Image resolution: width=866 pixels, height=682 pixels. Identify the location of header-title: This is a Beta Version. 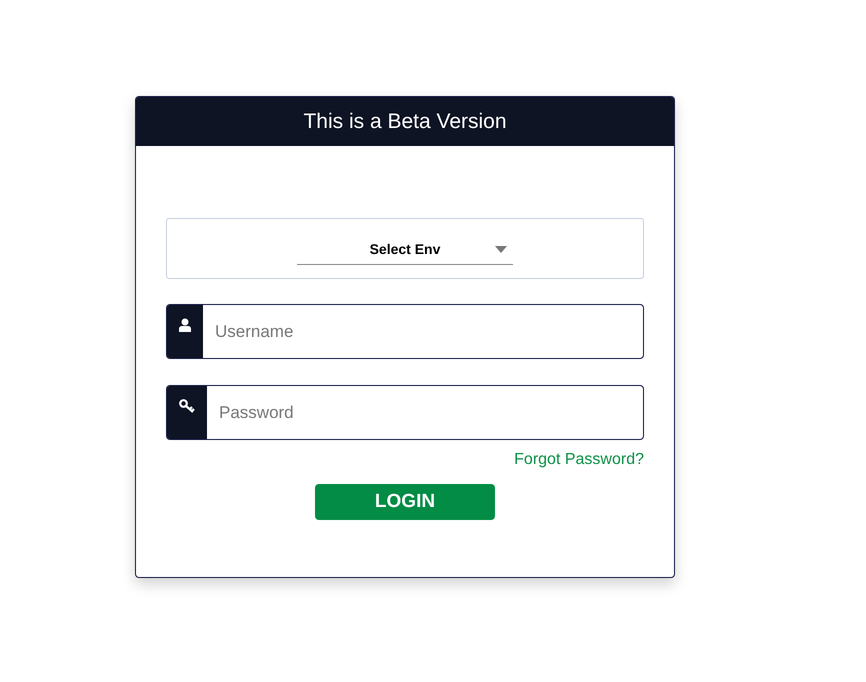
(405, 121).